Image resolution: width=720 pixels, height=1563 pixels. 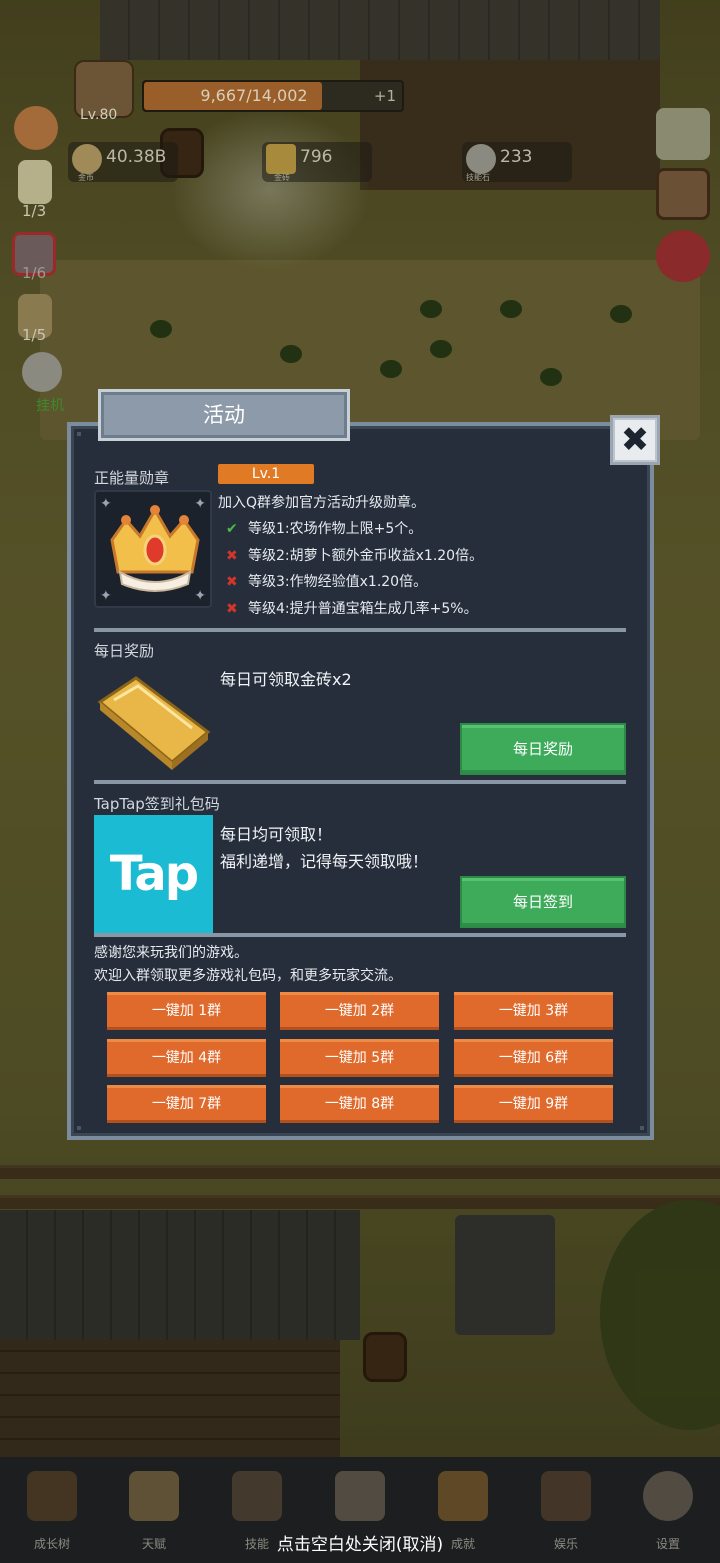 I want to click on thanks-line2: 欢迎入群领取更多游戏礼包码，和更多玩家交流。, so click(x=248, y=976).